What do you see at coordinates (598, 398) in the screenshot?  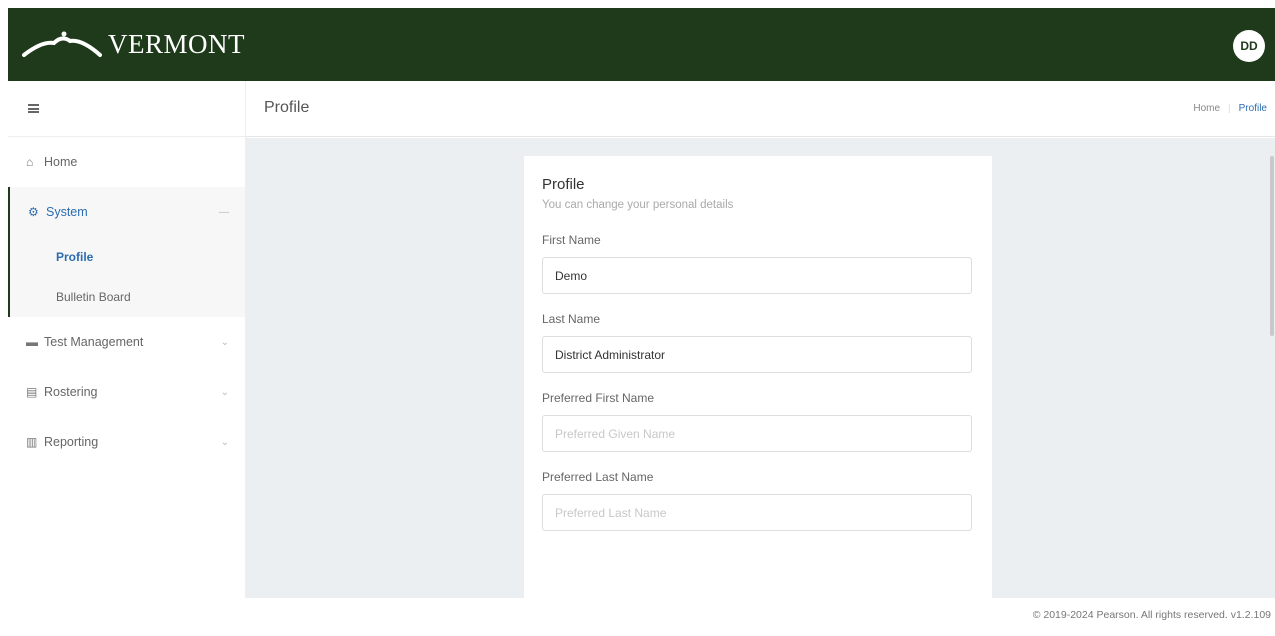 I see `preferred-first-name-label: Preferred First Name` at bounding box center [598, 398].